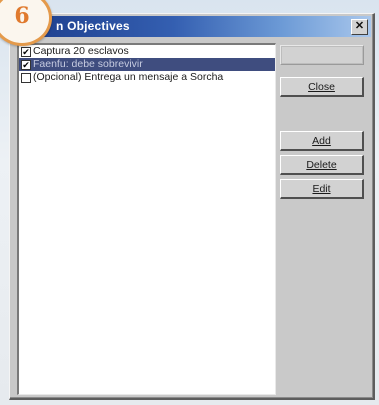 The width and height of the screenshot is (379, 405). I want to click on window-title: n Objectives, so click(93, 26).